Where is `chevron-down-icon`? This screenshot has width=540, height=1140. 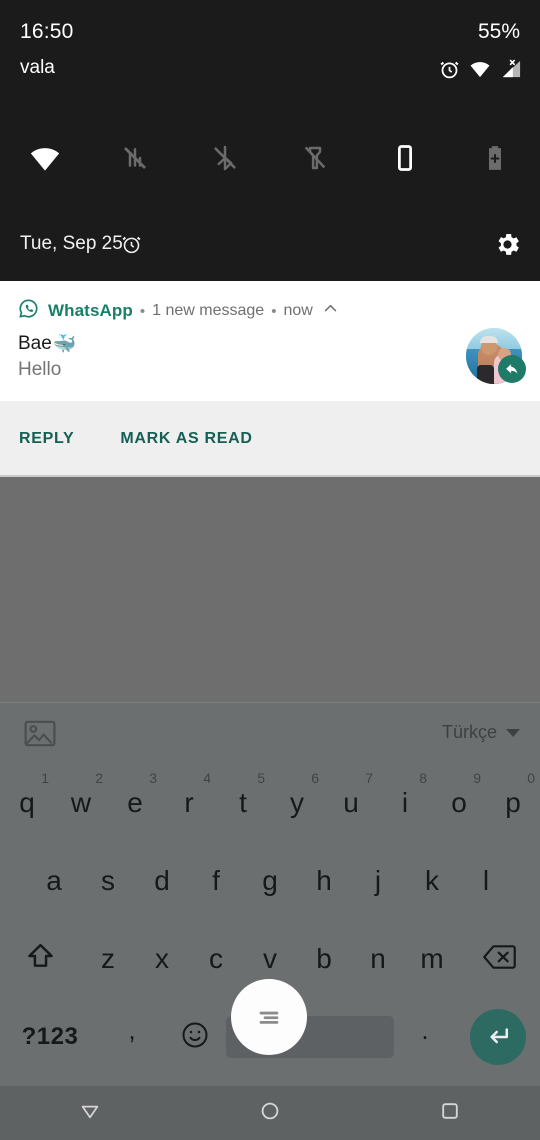 chevron-down-icon is located at coordinates (513, 732).